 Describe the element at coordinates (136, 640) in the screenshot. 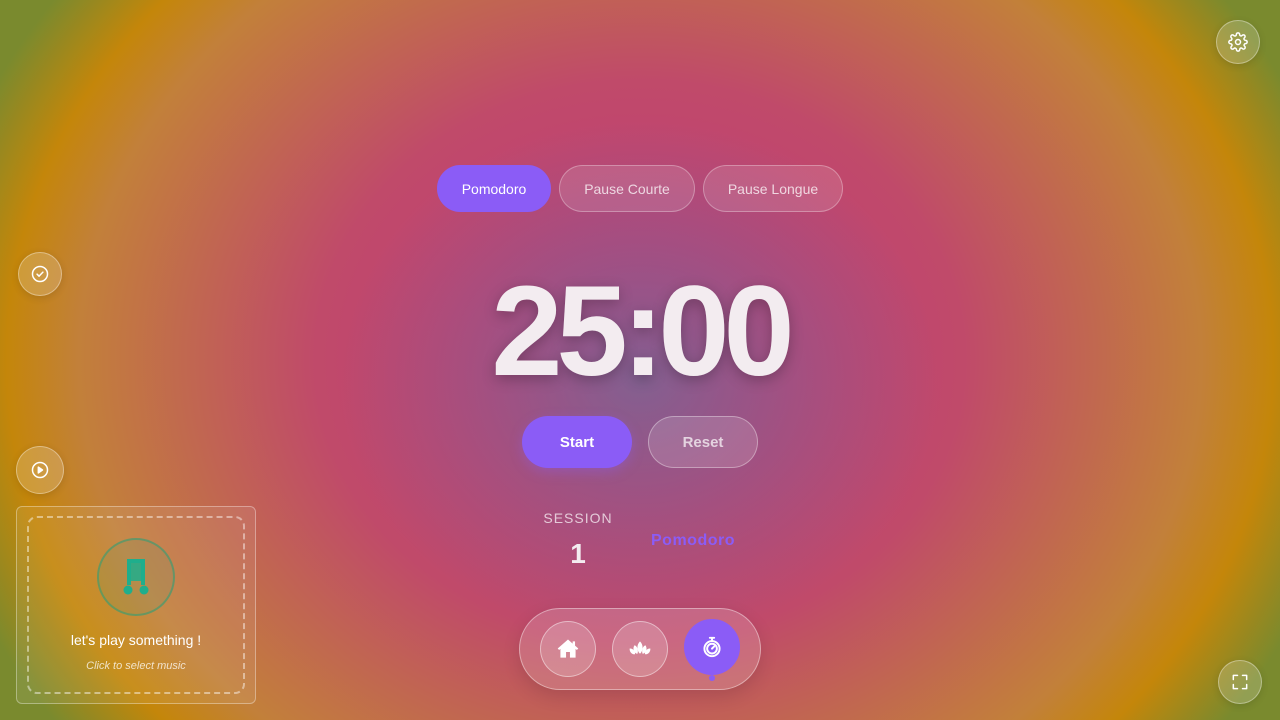

I see `music-title: let's play something !` at that location.